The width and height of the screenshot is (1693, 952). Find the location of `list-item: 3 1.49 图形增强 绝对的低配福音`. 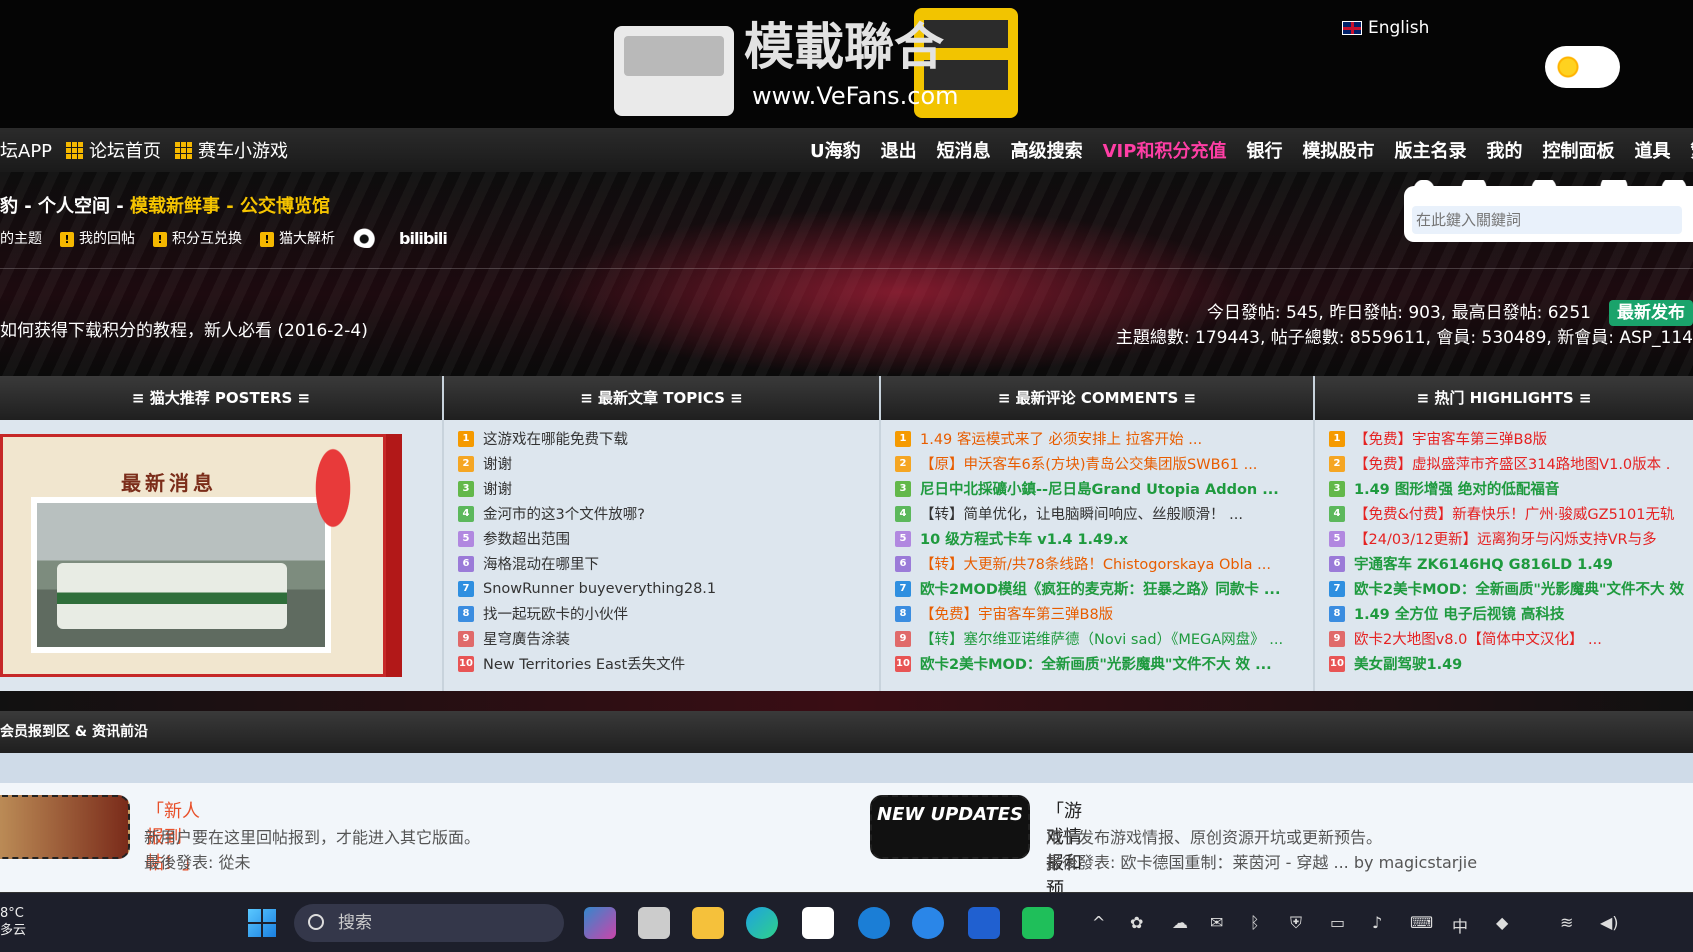

list-item: 3 1.49 图形增强 绝对的低配福音 is located at coordinates (1511, 488).